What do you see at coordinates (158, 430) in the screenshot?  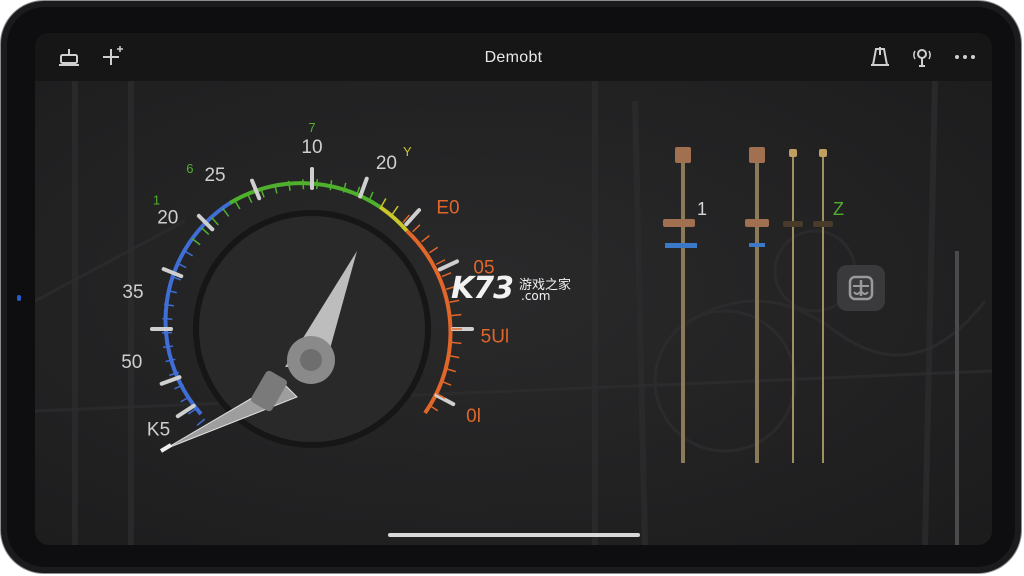 I see `gauge-label: K5` at bounding box center [158, 430].